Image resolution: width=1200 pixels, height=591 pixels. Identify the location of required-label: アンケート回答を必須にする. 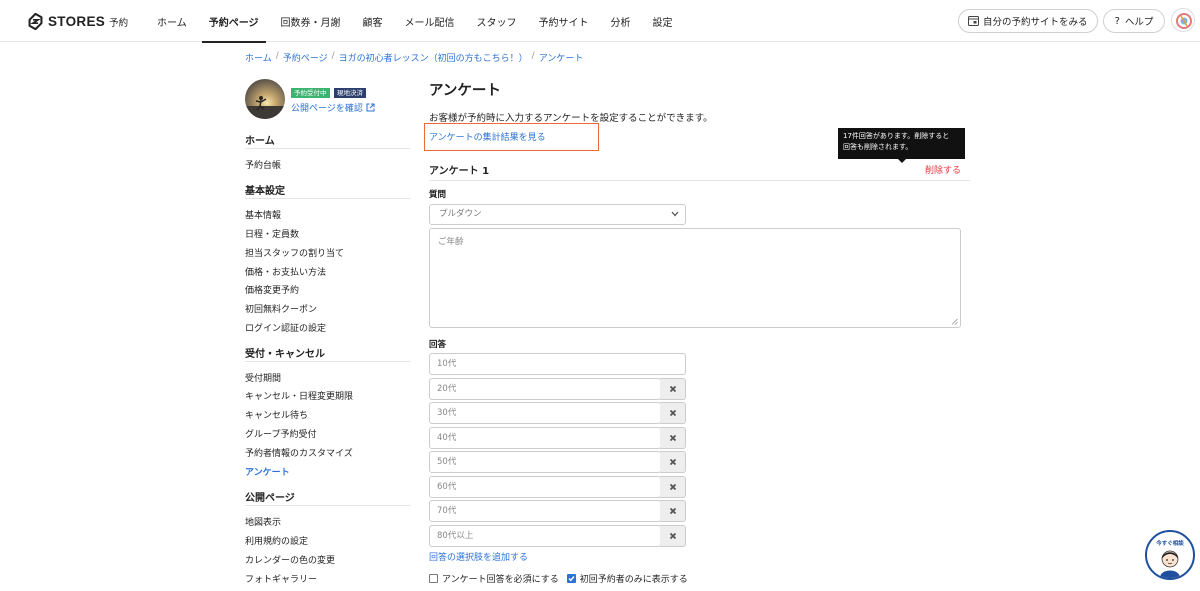
(500, 580).